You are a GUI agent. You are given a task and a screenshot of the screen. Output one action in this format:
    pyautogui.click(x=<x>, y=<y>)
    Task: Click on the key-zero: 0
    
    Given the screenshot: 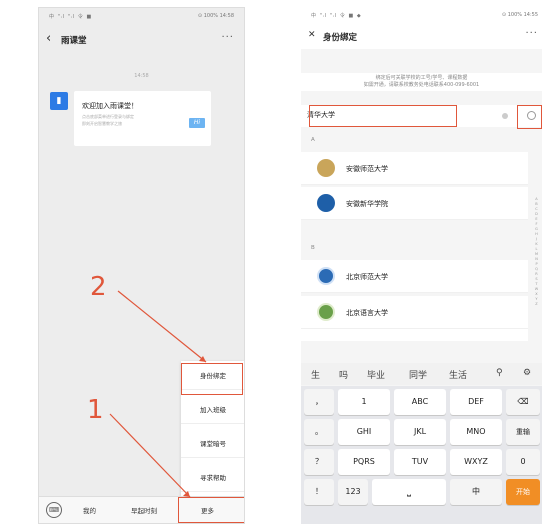 What is the action you would take?
    pyautogui.click(x=523, y=462)
    